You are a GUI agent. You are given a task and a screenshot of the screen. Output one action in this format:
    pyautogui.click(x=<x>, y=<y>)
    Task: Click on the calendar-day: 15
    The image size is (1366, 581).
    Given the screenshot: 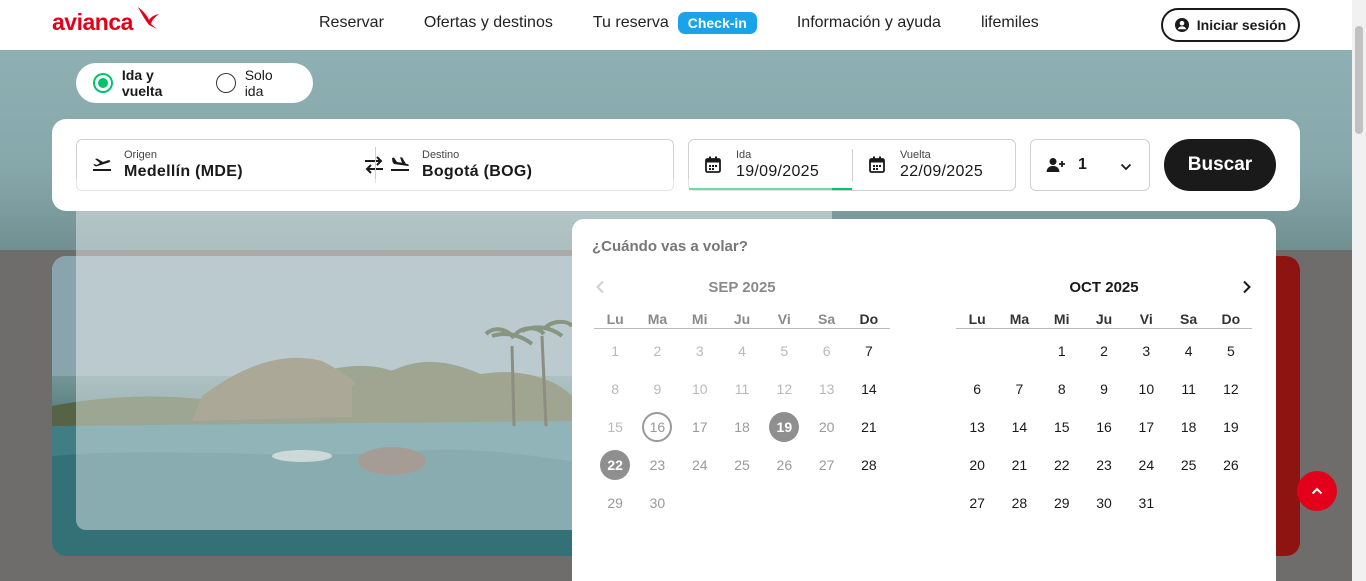 What is the action you would take?
    pyautogui.click(x=1062, y=427)
    